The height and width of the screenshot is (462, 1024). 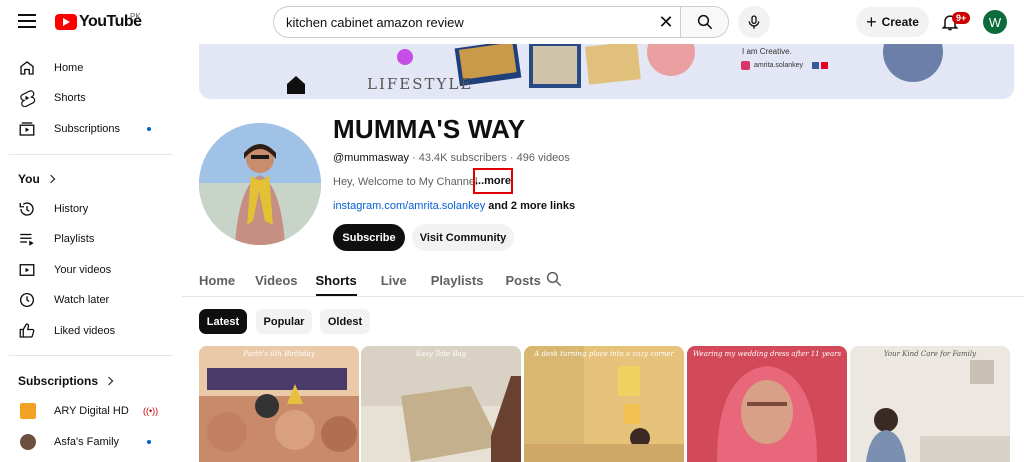 What do you see at coordinates (70, 98) in the screenshot?
I see `sidebar-item-label: Shorts` at bounding box center [70, 98].